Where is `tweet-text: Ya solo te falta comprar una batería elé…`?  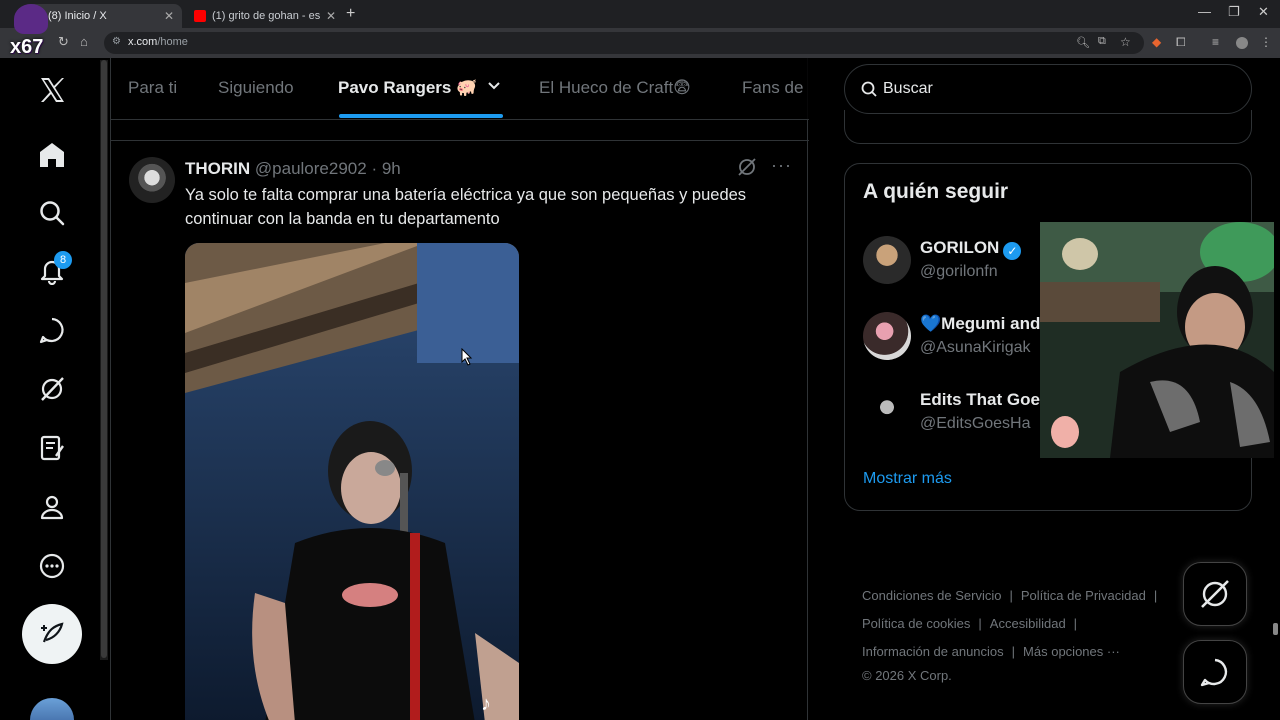 tweet-text: Ya solo te falta comprar una batería elé… is located at coordinates (466, 207).